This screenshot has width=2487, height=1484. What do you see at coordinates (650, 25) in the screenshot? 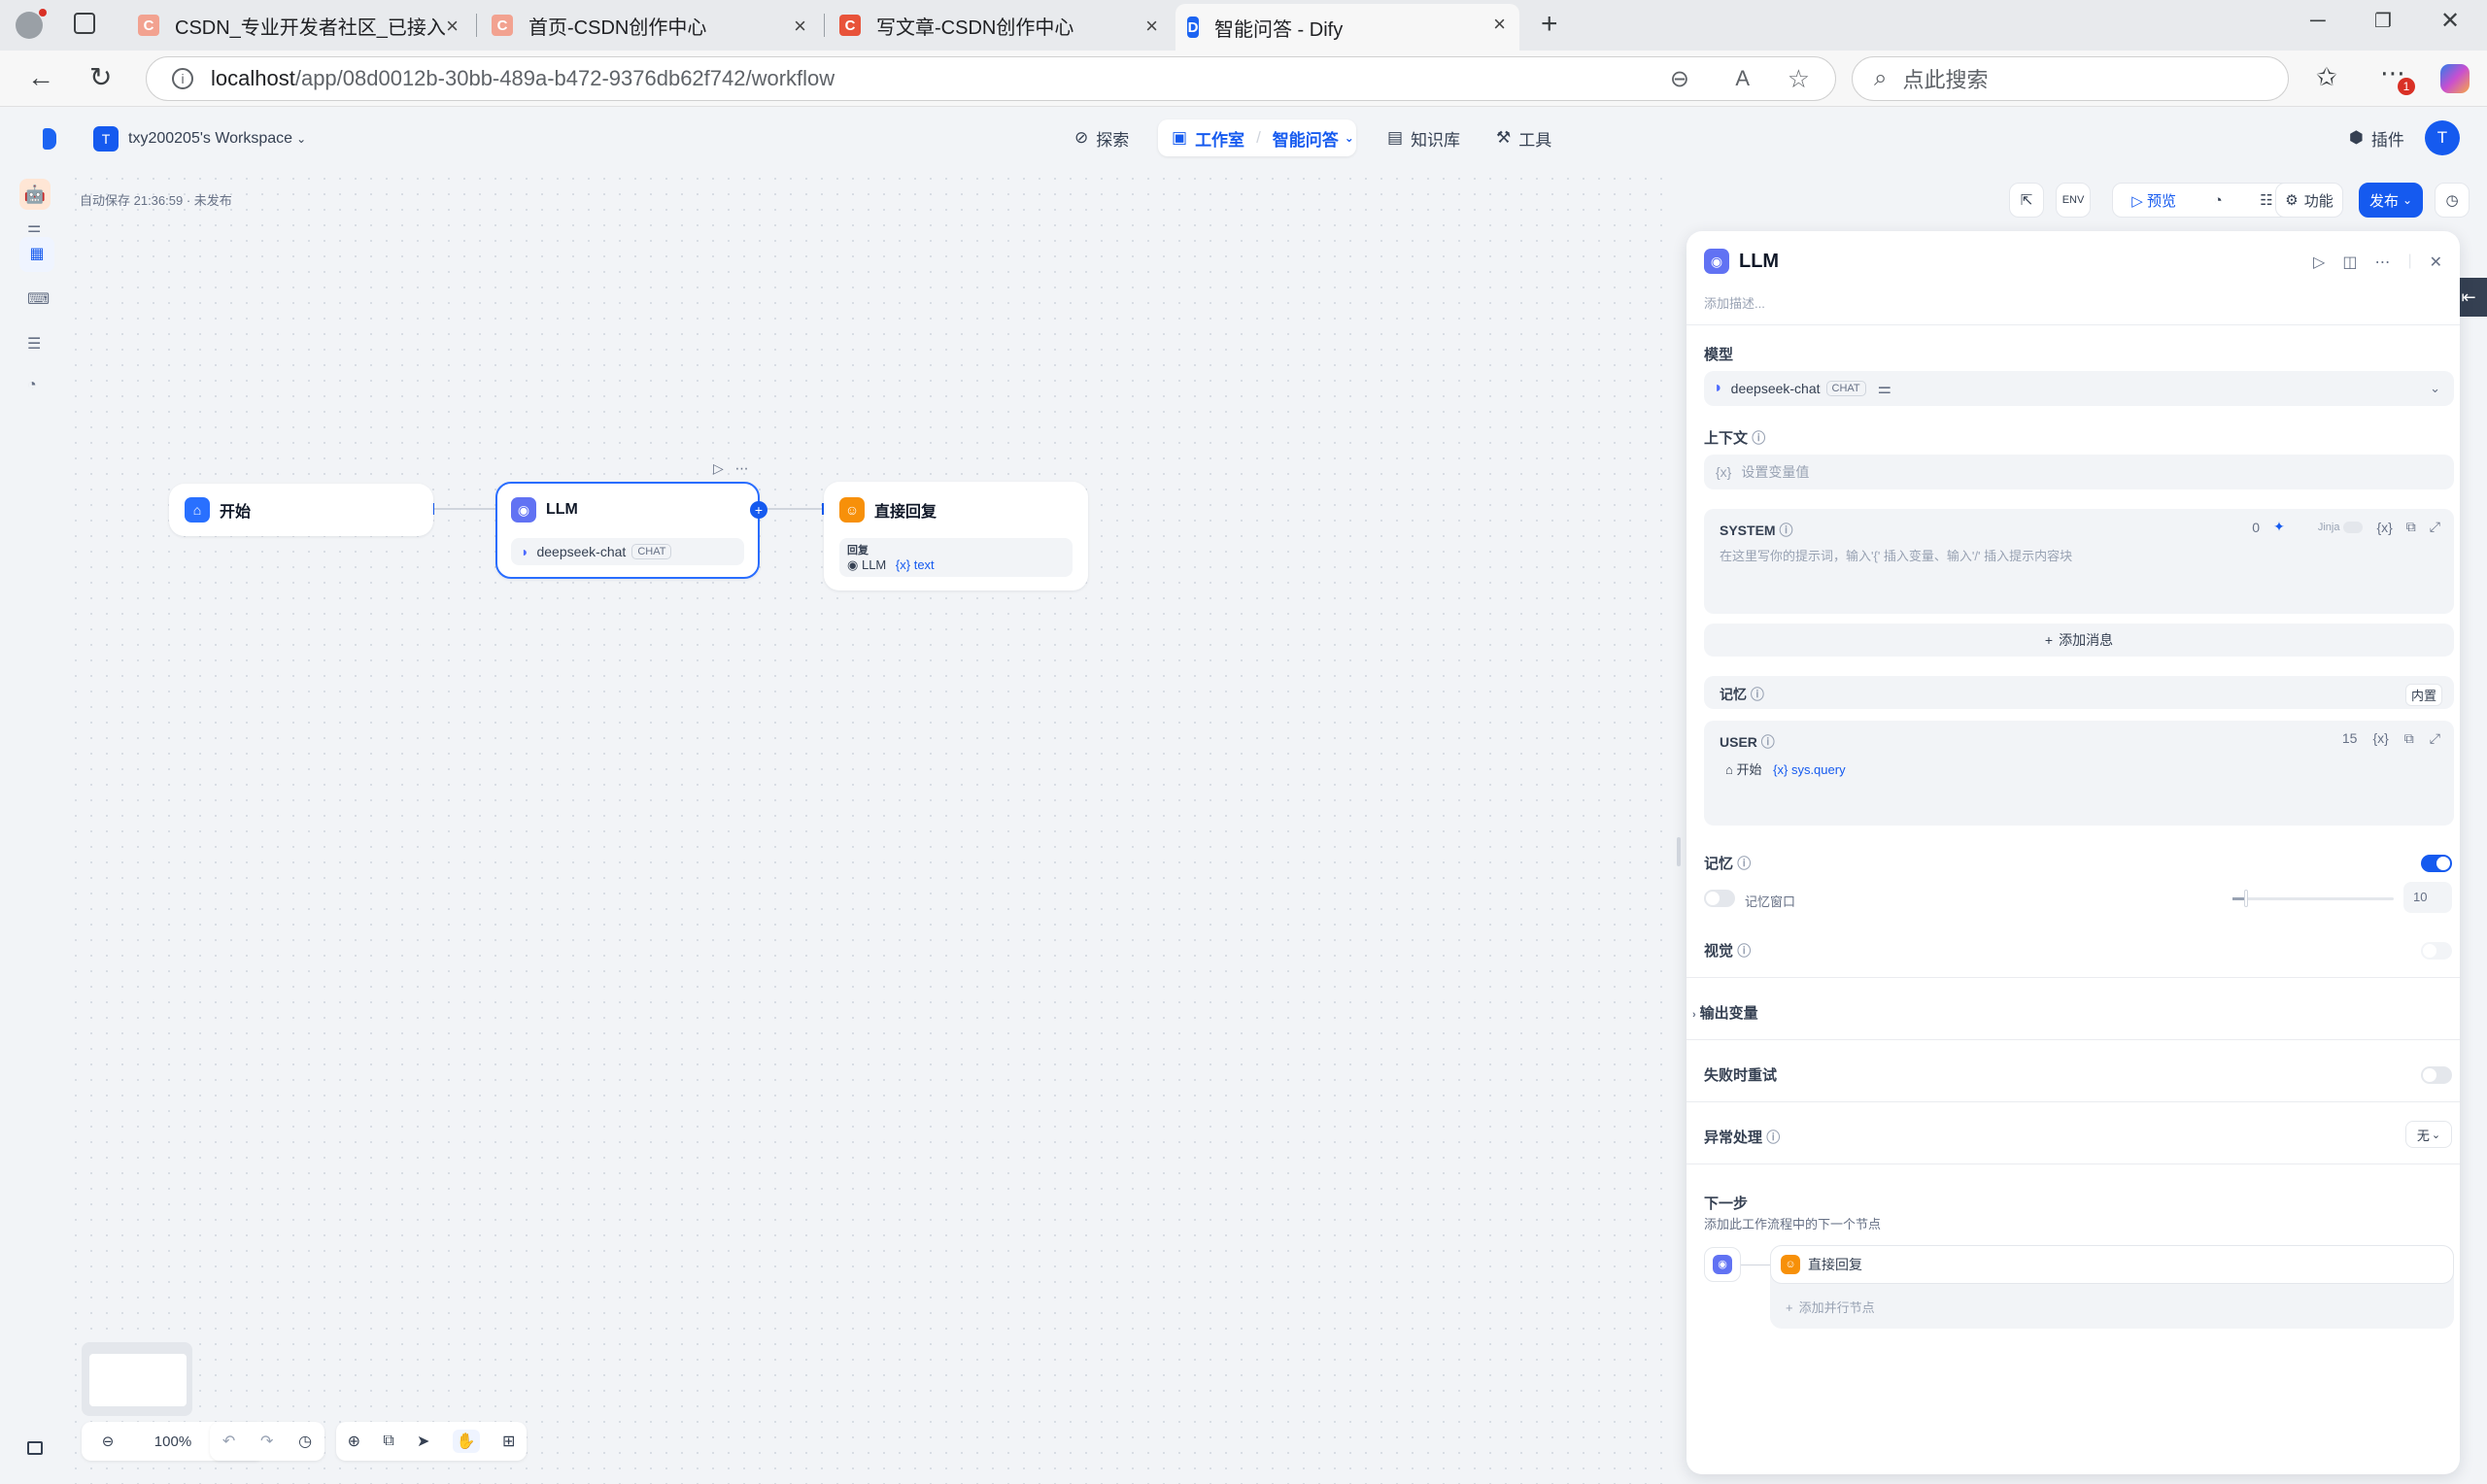
I see `tab-csdn-home: C 首页-CSDN创作中心 ×` at bounding box center [650, 25].